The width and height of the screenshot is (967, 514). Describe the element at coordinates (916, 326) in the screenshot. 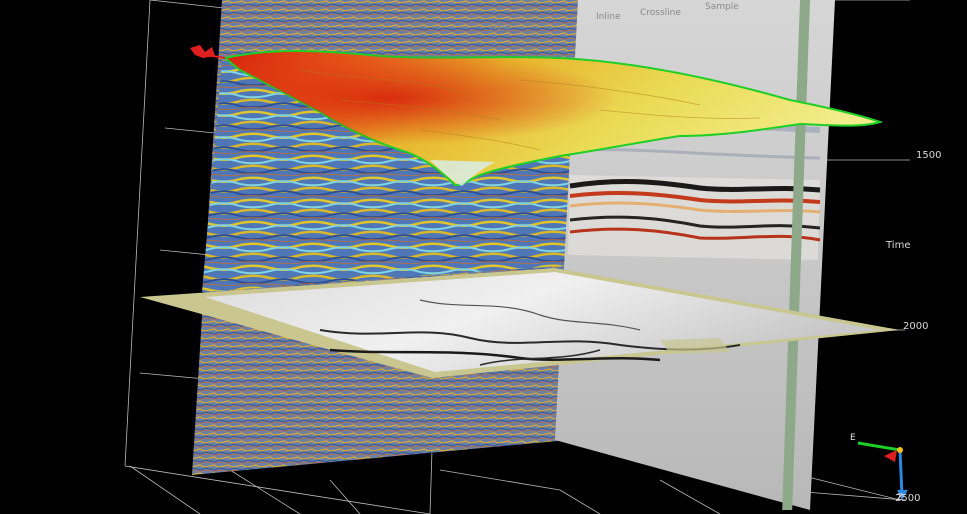

I see `time-tick-2000: 2000` at that location.